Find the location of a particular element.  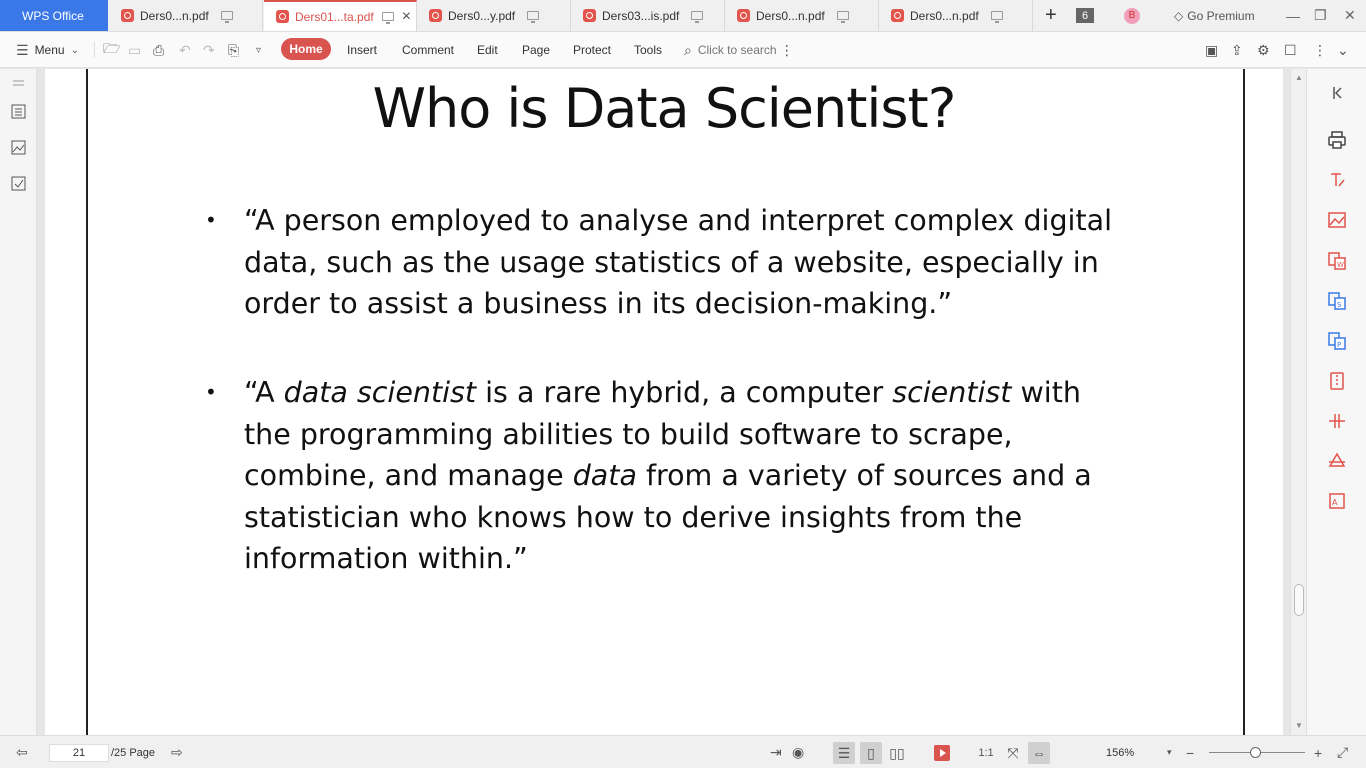

single-page-scroll-button: ☰ is located at coordinates (844, 753).